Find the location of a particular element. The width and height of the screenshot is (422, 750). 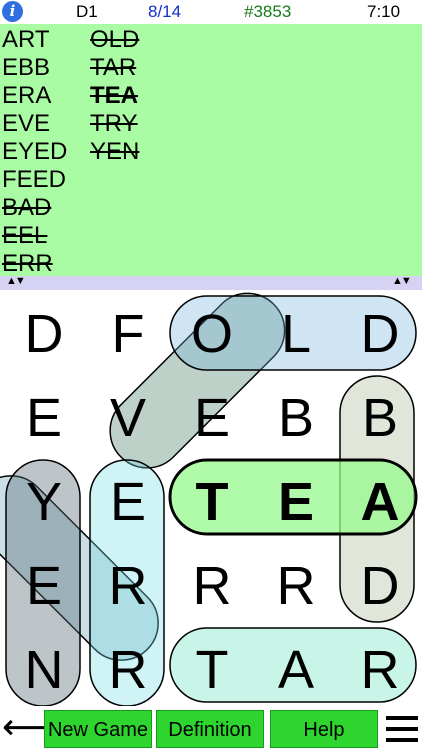

word-list-column-2: OLD TAR TEA TRY YEN is located at coordinates (114, 96).